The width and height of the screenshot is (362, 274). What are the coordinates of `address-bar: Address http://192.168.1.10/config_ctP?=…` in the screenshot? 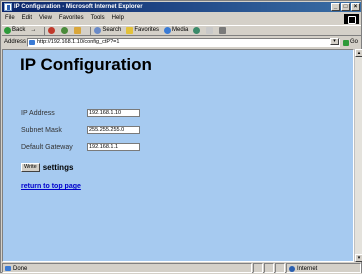 It's located at (181, 42).